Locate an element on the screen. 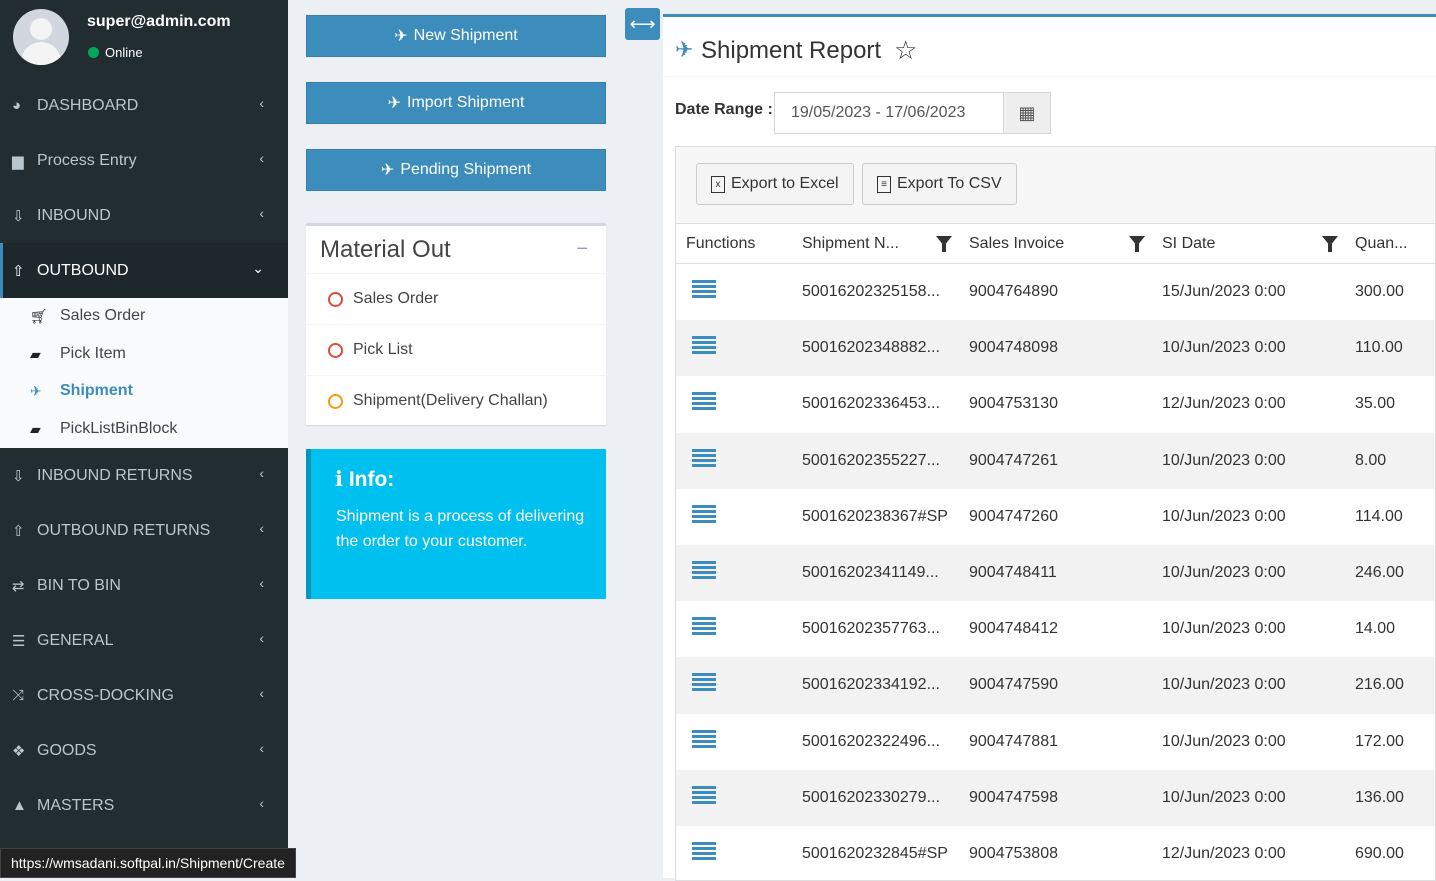  star-icon: ☆ is located at coordinates (905, 50).